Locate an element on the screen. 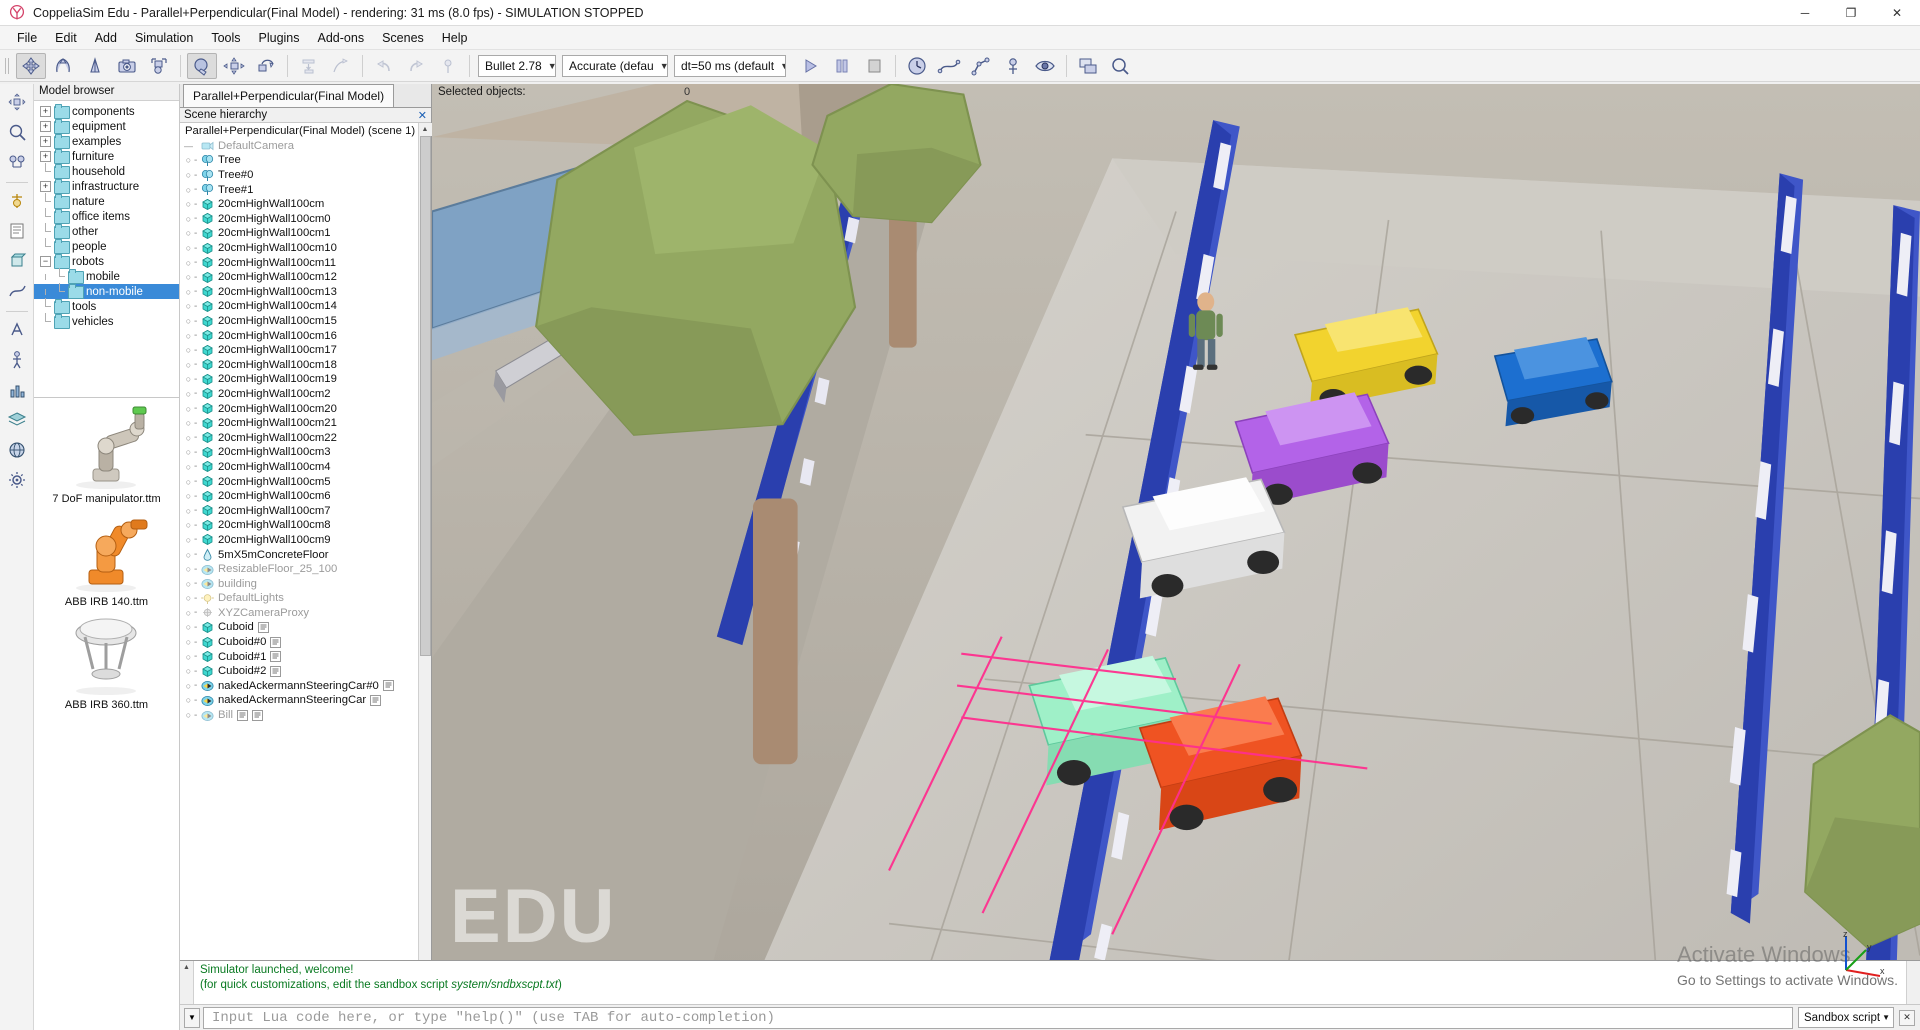 This screenshot has height=1030, width=1920. text-tool-icon is located at coordinates (17, 330).